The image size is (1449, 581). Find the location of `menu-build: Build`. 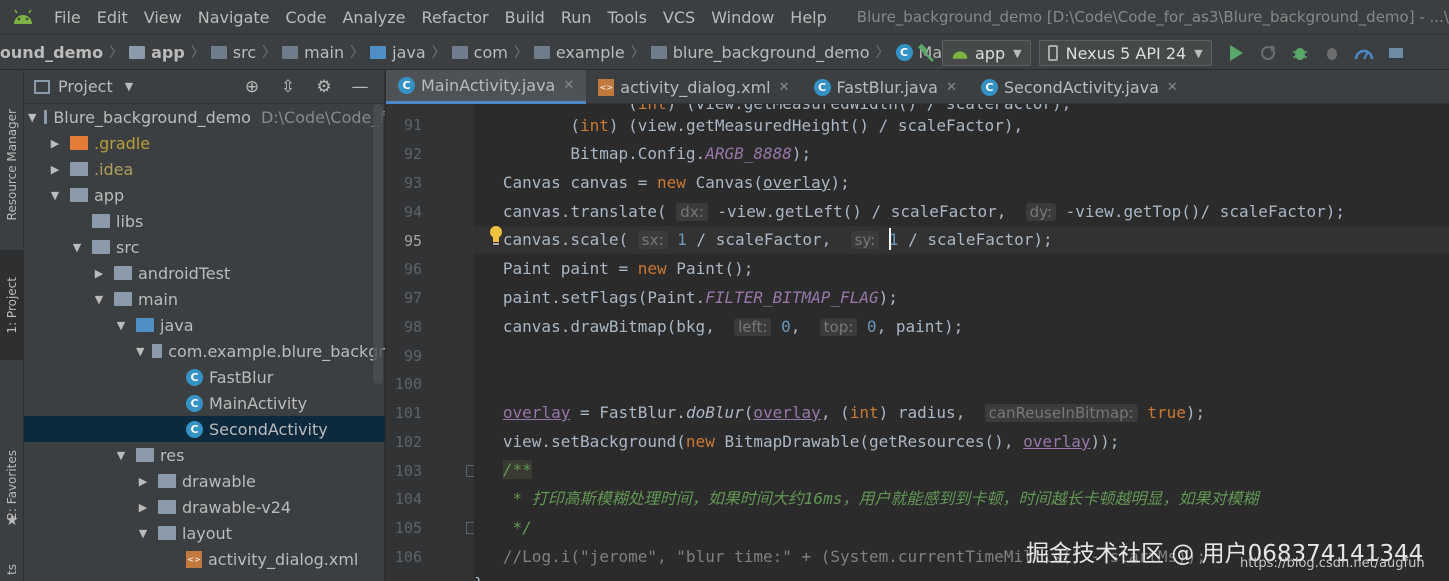

menu-build: Build is located at coordinates (525, 17).